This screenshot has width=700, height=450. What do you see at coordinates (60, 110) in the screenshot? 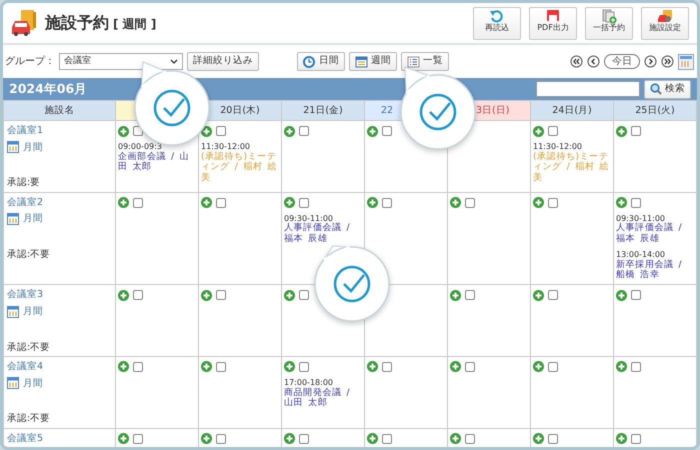
I see `column-header: 施設名` at bounding box center [60, 110].